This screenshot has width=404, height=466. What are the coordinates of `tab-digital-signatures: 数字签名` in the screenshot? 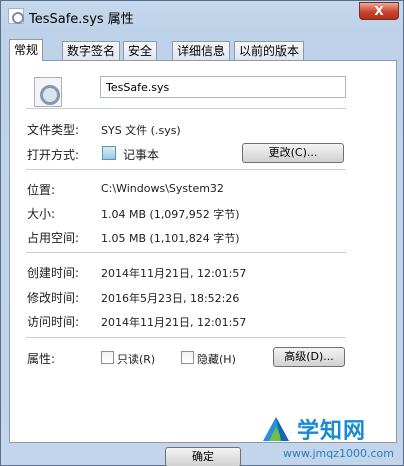 It's located at (91, 50).